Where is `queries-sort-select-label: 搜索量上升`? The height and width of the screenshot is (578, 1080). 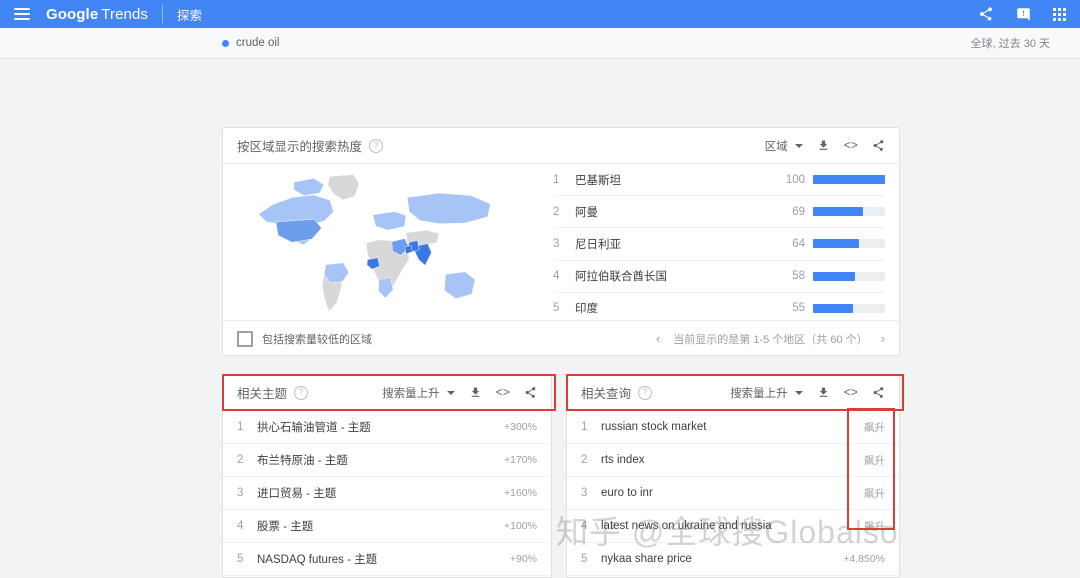 queries-sort-select-label: 搜索量上升 is located at coordinates (759, 393).